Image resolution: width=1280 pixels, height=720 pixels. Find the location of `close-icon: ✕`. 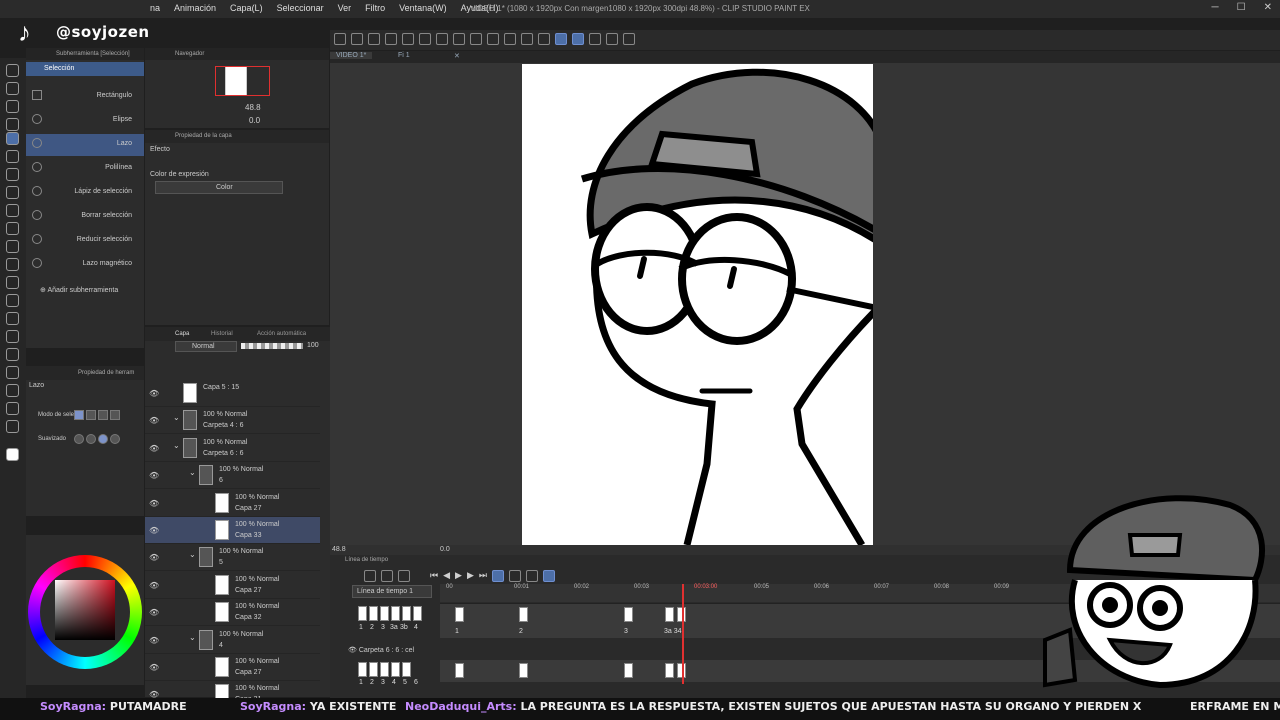

close-icon: ✕ is located at coordinates (1268, 7).